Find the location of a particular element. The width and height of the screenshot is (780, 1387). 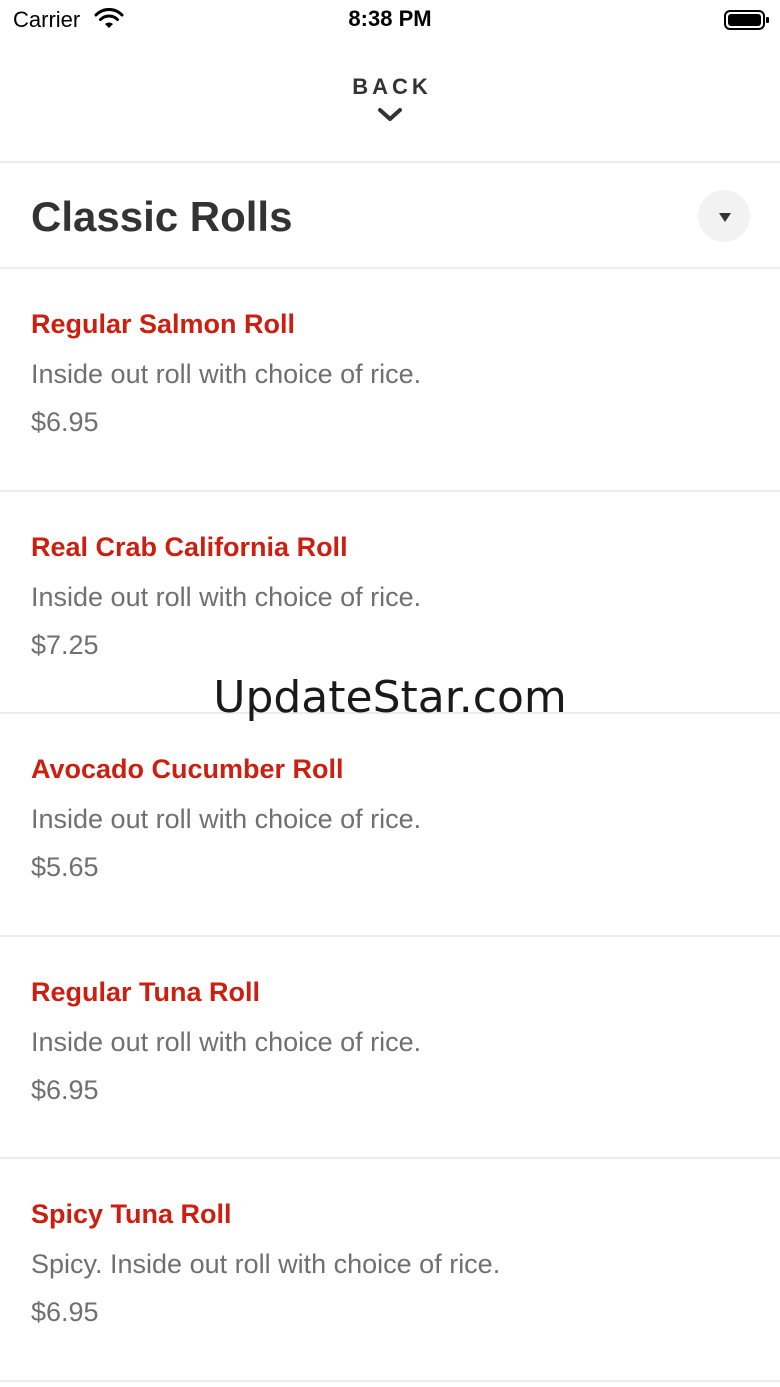

item-name: Regular Tuna Roll is located at coordinates (146, 991).